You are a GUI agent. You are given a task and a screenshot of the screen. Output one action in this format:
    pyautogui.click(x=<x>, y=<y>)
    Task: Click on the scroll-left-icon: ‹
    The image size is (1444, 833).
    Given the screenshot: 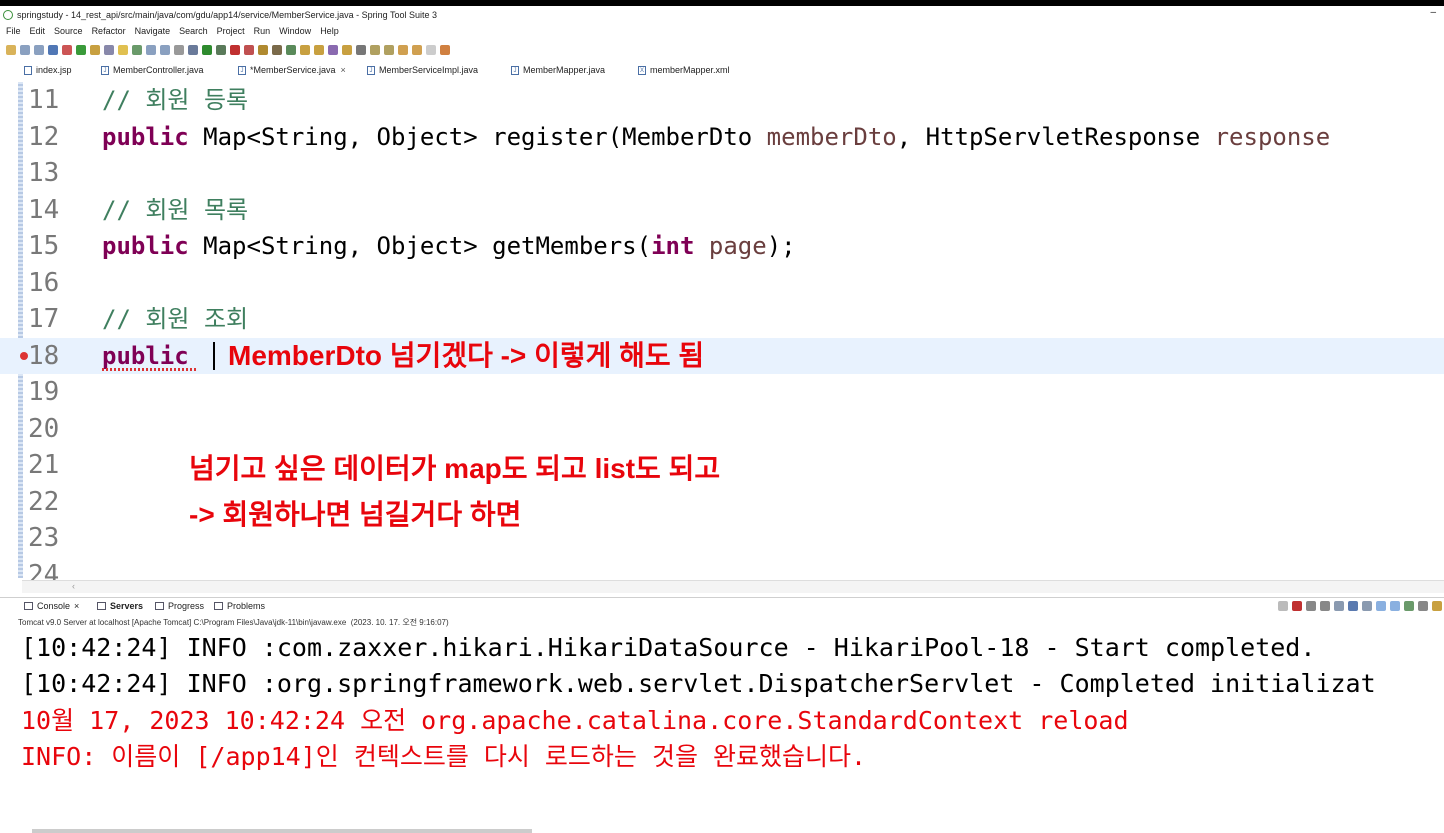 What is the action you would take?
    pyautogui.click(x=73, y=586)
    